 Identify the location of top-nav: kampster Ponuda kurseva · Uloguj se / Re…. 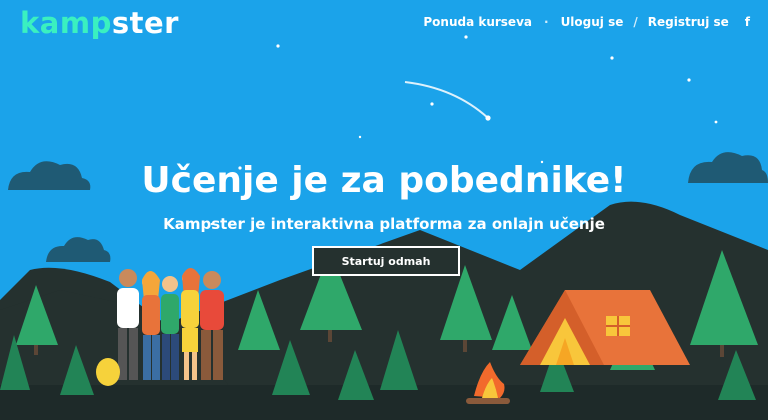
(384, 24).